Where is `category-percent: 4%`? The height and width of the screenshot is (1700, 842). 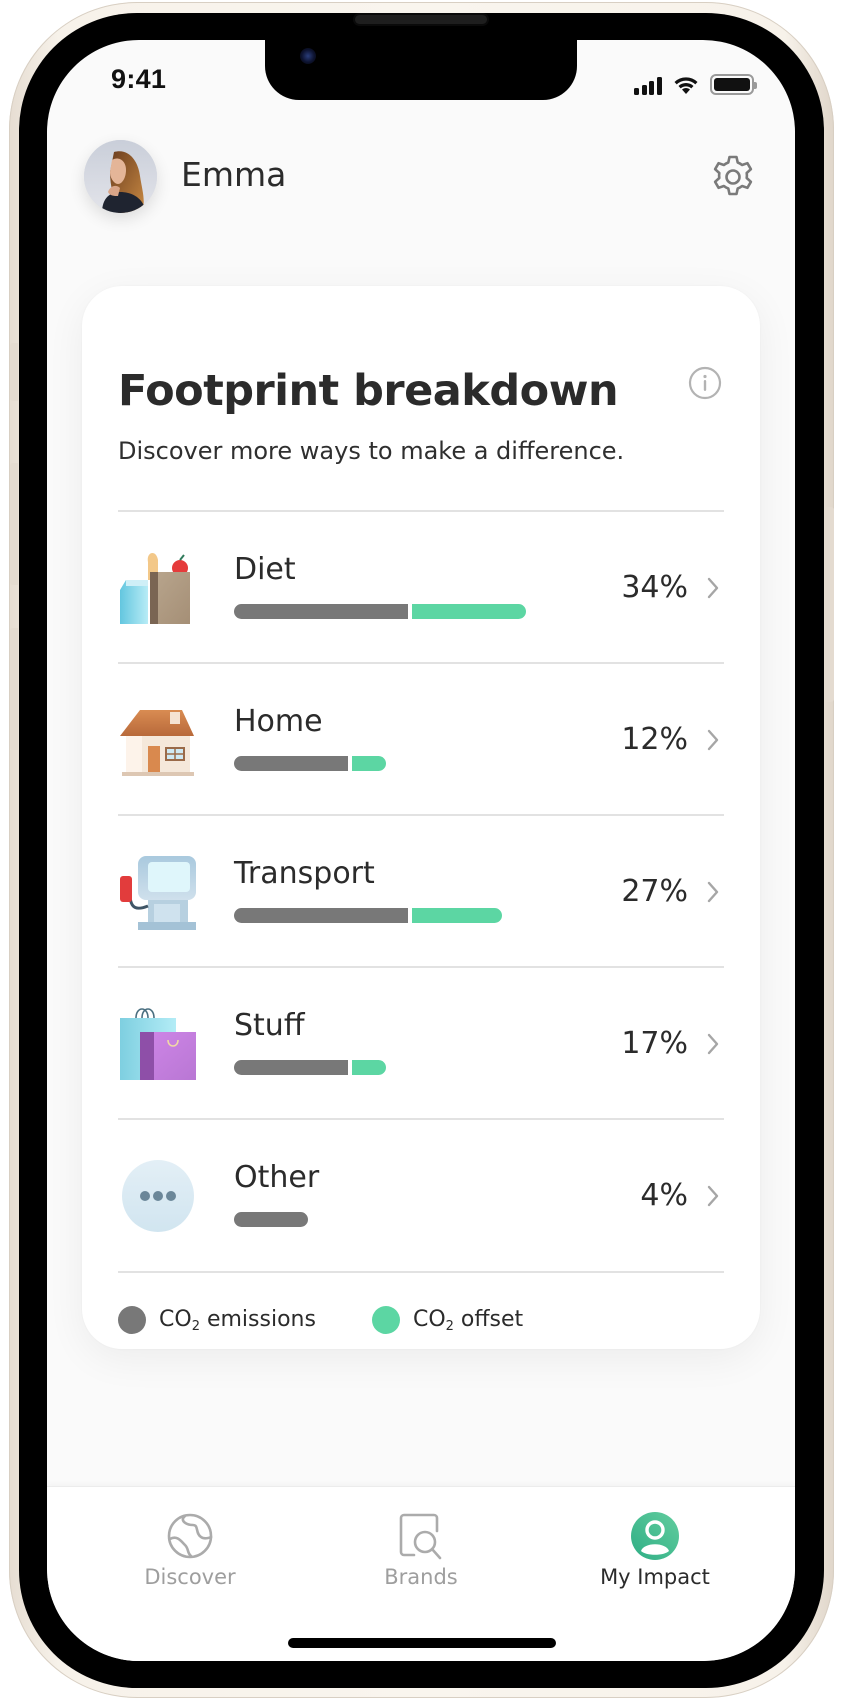
category-percent: 4% is located at coordinates (664, 1195).